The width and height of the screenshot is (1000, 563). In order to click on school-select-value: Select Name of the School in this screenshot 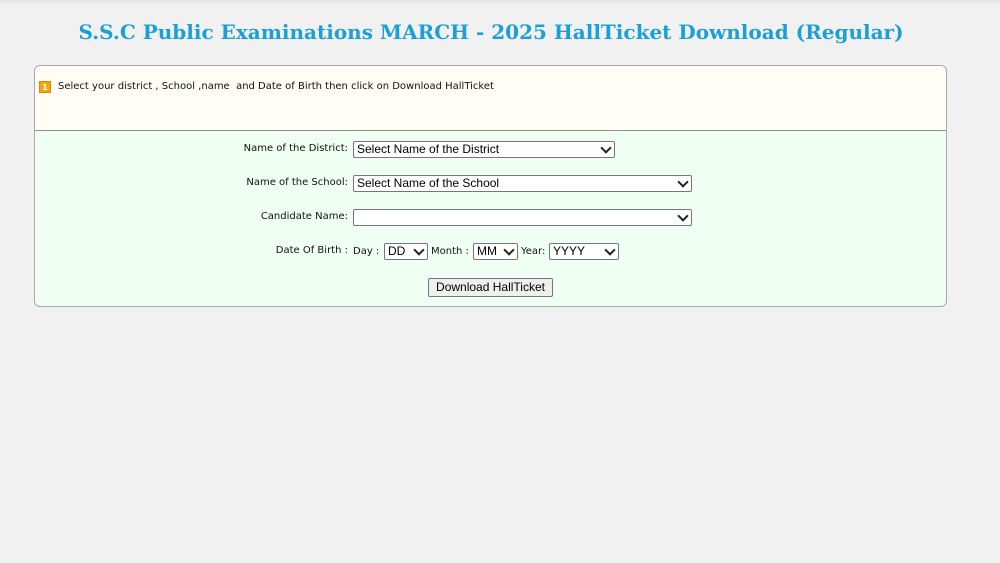, I will do `click(428, 183)`.